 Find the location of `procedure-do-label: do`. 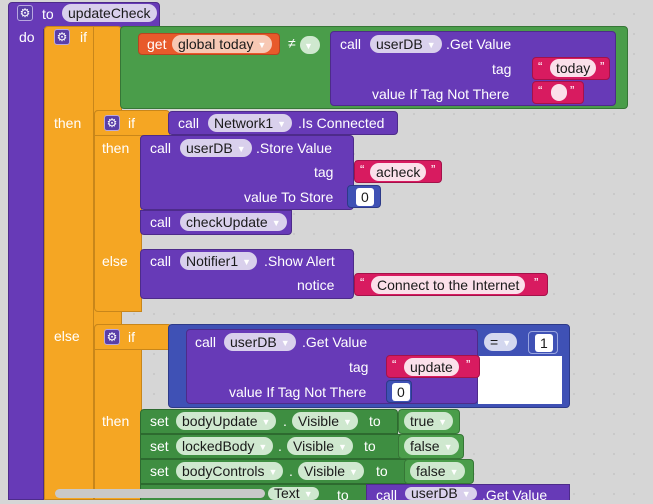

procedure-do-label: do is located at coordinates (27, 37).